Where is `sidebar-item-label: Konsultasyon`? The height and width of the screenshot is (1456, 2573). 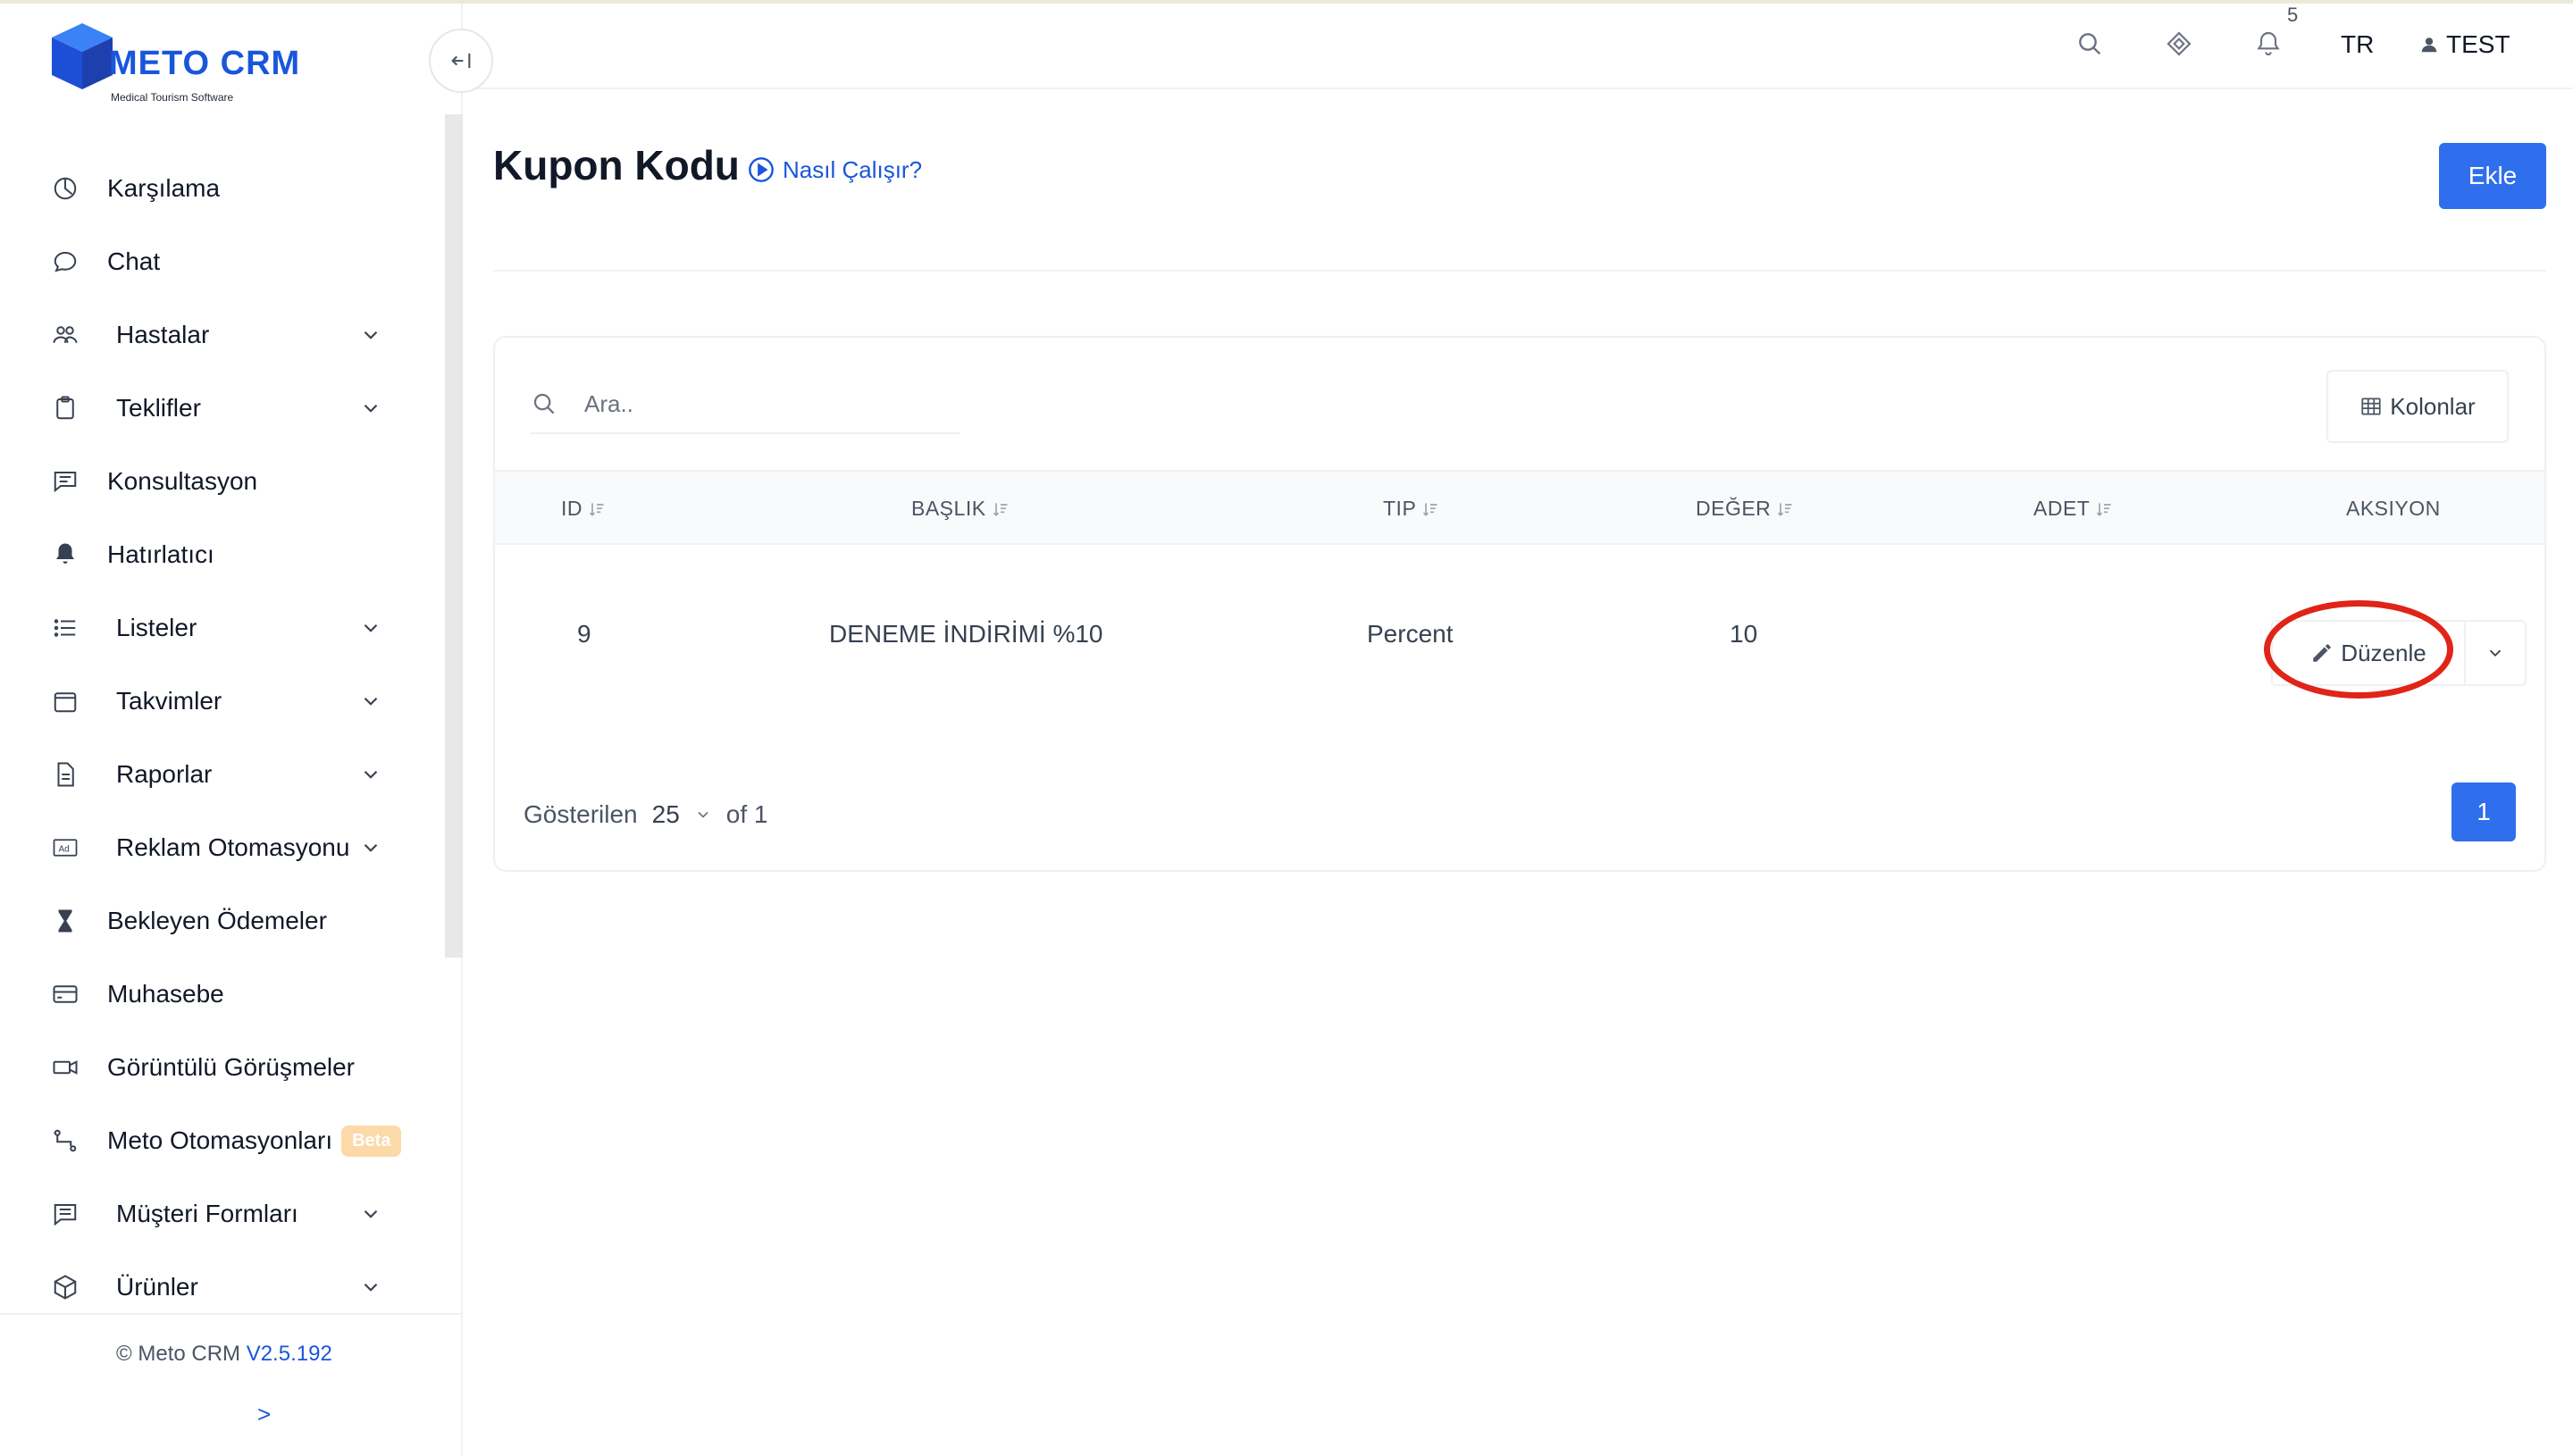
sidebar-item-label: Konsultasyon is located at coordinates (182, 481).